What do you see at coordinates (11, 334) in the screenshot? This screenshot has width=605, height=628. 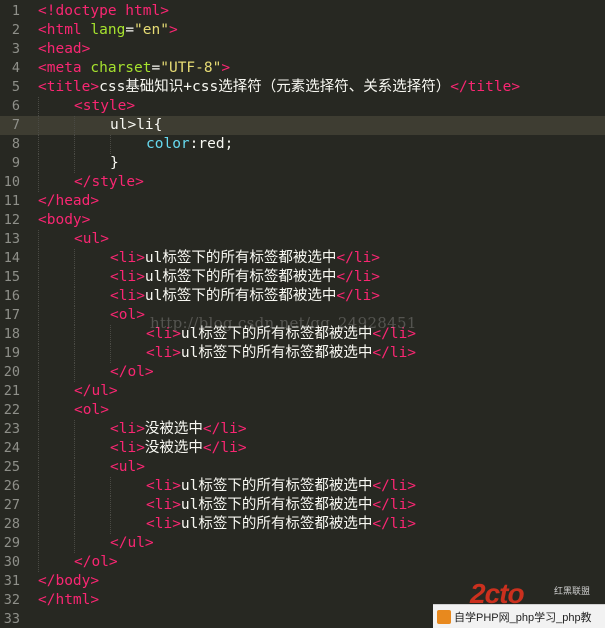 I see `line-number: 18` at bounding box center [11, 334].